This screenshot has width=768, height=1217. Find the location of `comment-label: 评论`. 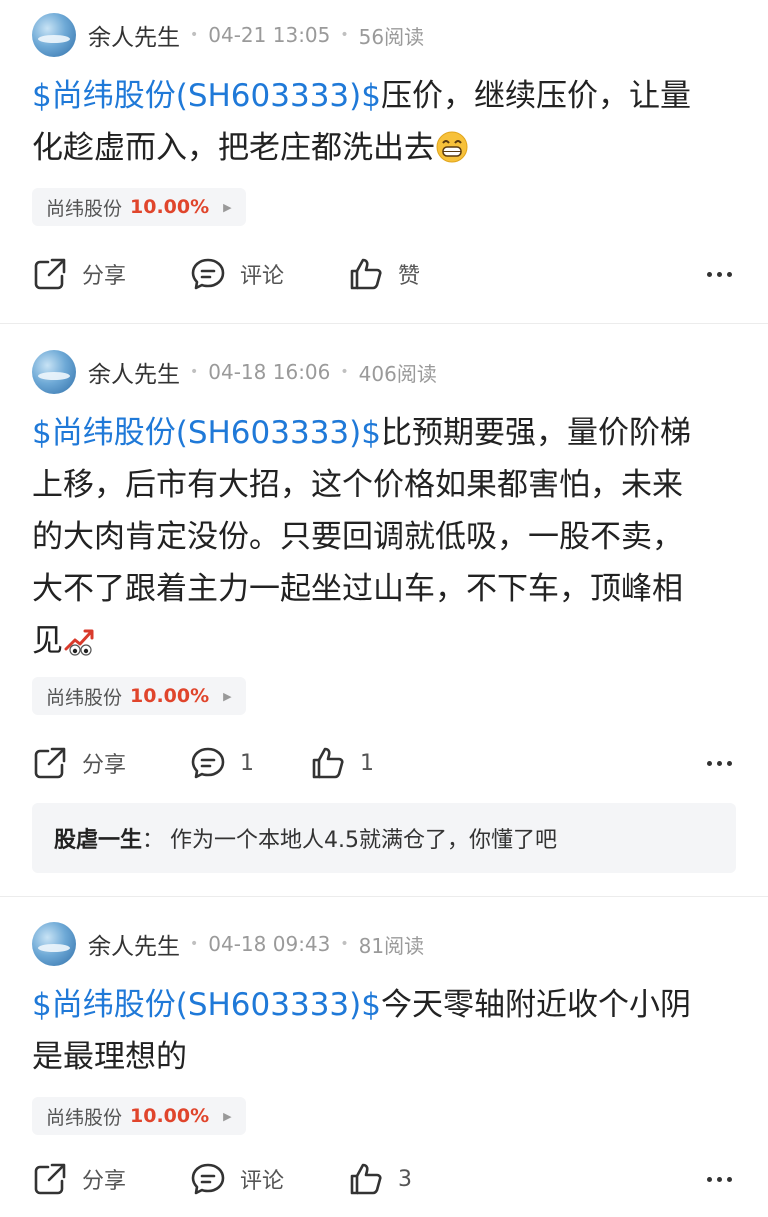

comment-label: 评论 is located at coordinates (262, 276).